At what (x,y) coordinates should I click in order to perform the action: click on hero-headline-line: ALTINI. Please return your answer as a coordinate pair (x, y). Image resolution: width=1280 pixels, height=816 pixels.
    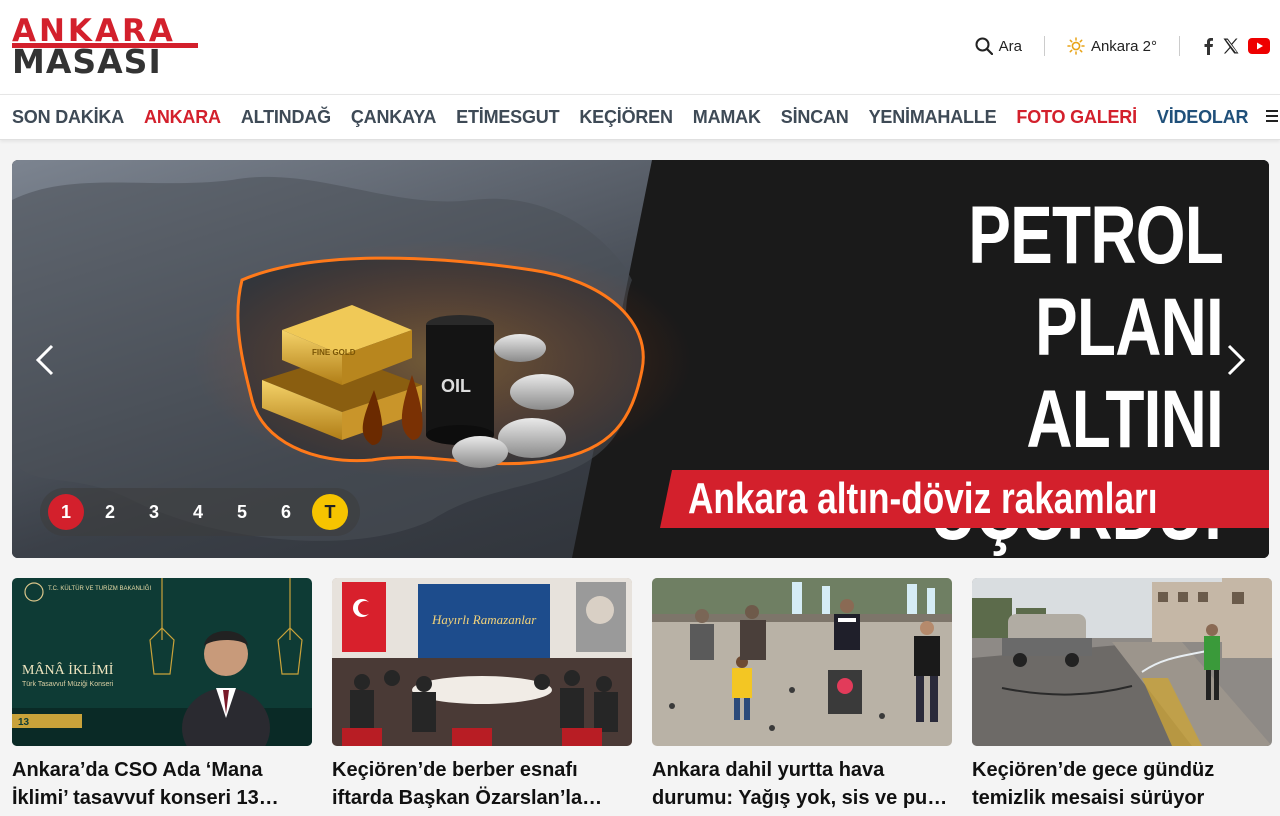
    Looking at the image, I should click on (1124, 419).